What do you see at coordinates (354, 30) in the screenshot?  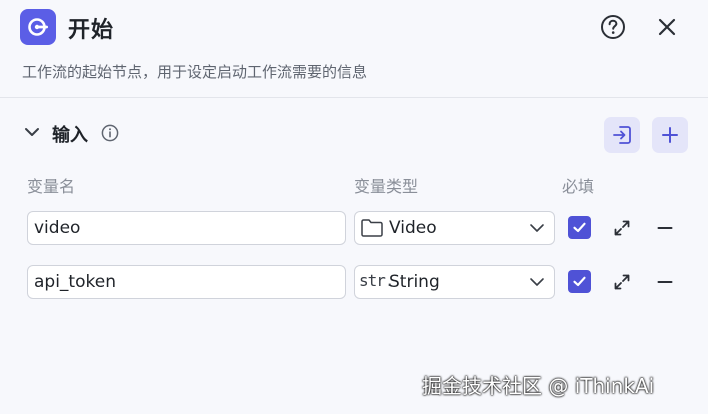 I see `panel-header: 开始` at bounding box center [354, 30].